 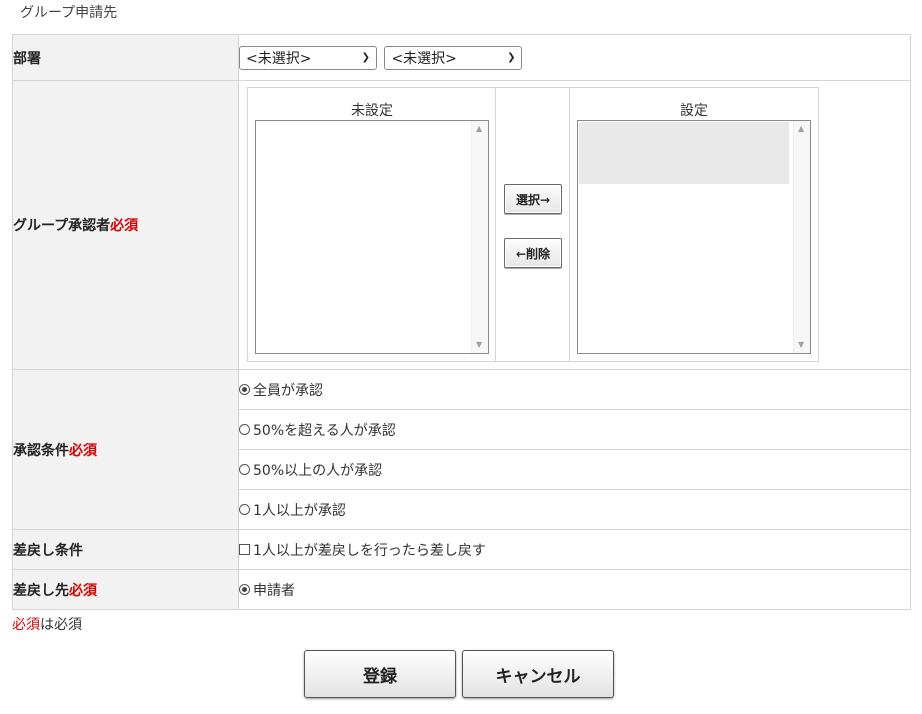 I want to click on condition-option-50-or-more: 50%以上の人が承認, so click(x=574, y=470).